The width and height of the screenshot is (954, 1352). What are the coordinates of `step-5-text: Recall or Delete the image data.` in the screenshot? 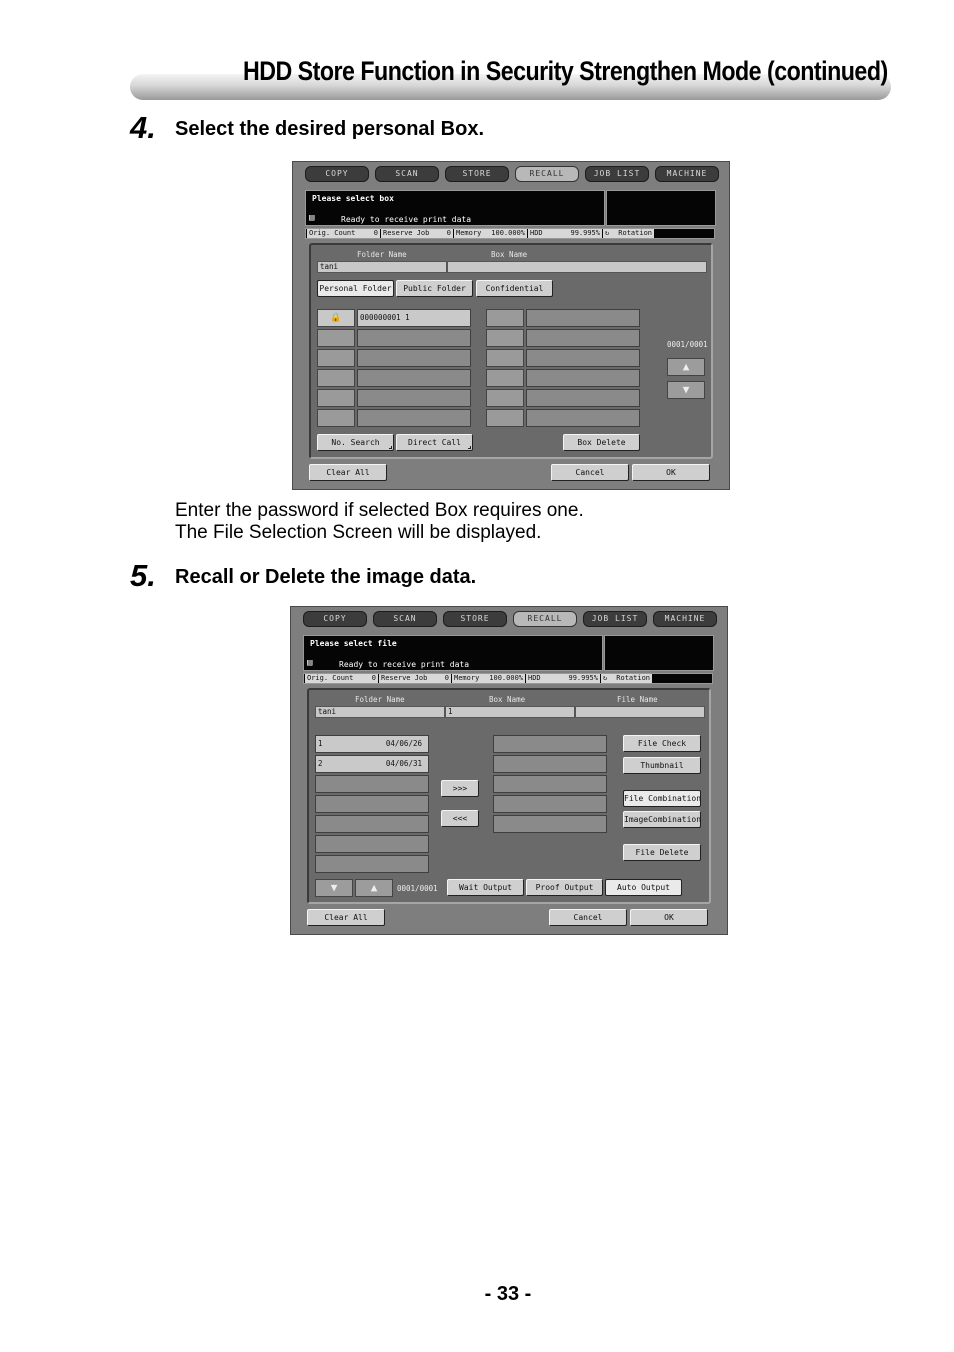 It's located at (326, 577).